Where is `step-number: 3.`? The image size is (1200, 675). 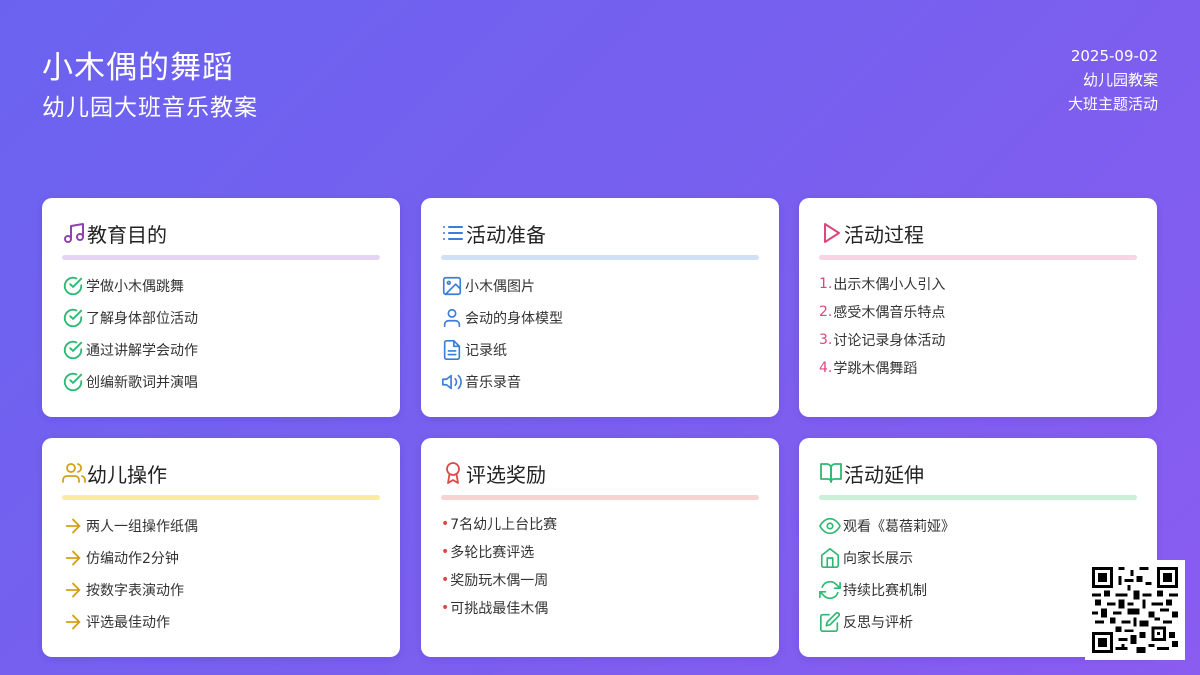
step-number: 3. is located at coordinates (826, 340).